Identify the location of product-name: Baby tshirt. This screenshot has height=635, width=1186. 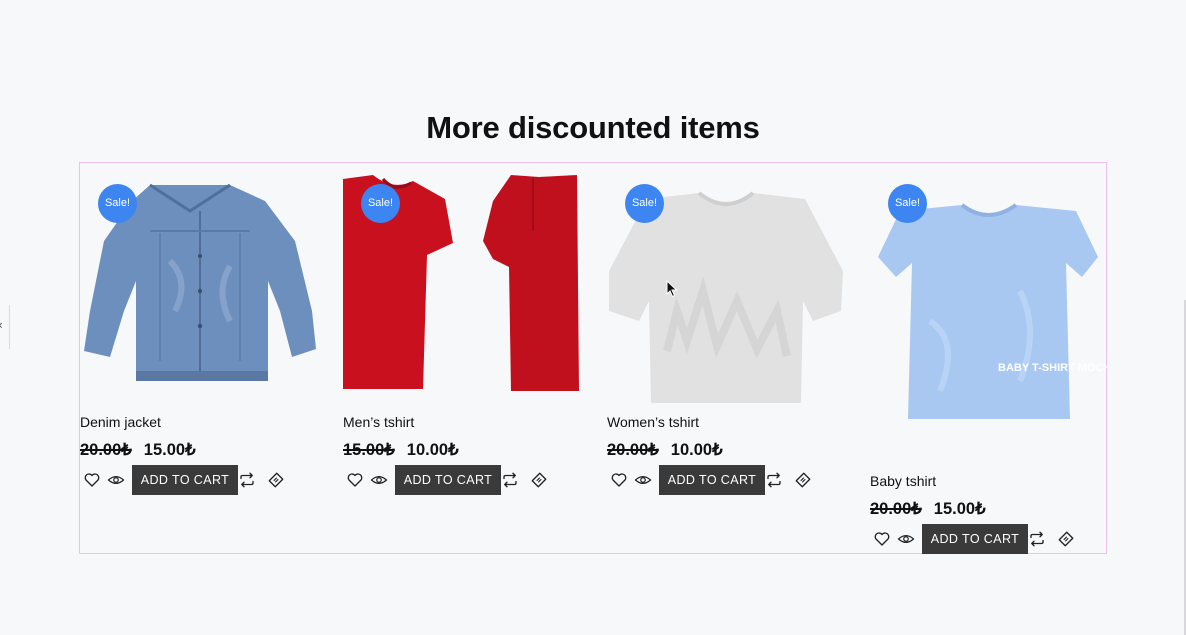
(903, 481).